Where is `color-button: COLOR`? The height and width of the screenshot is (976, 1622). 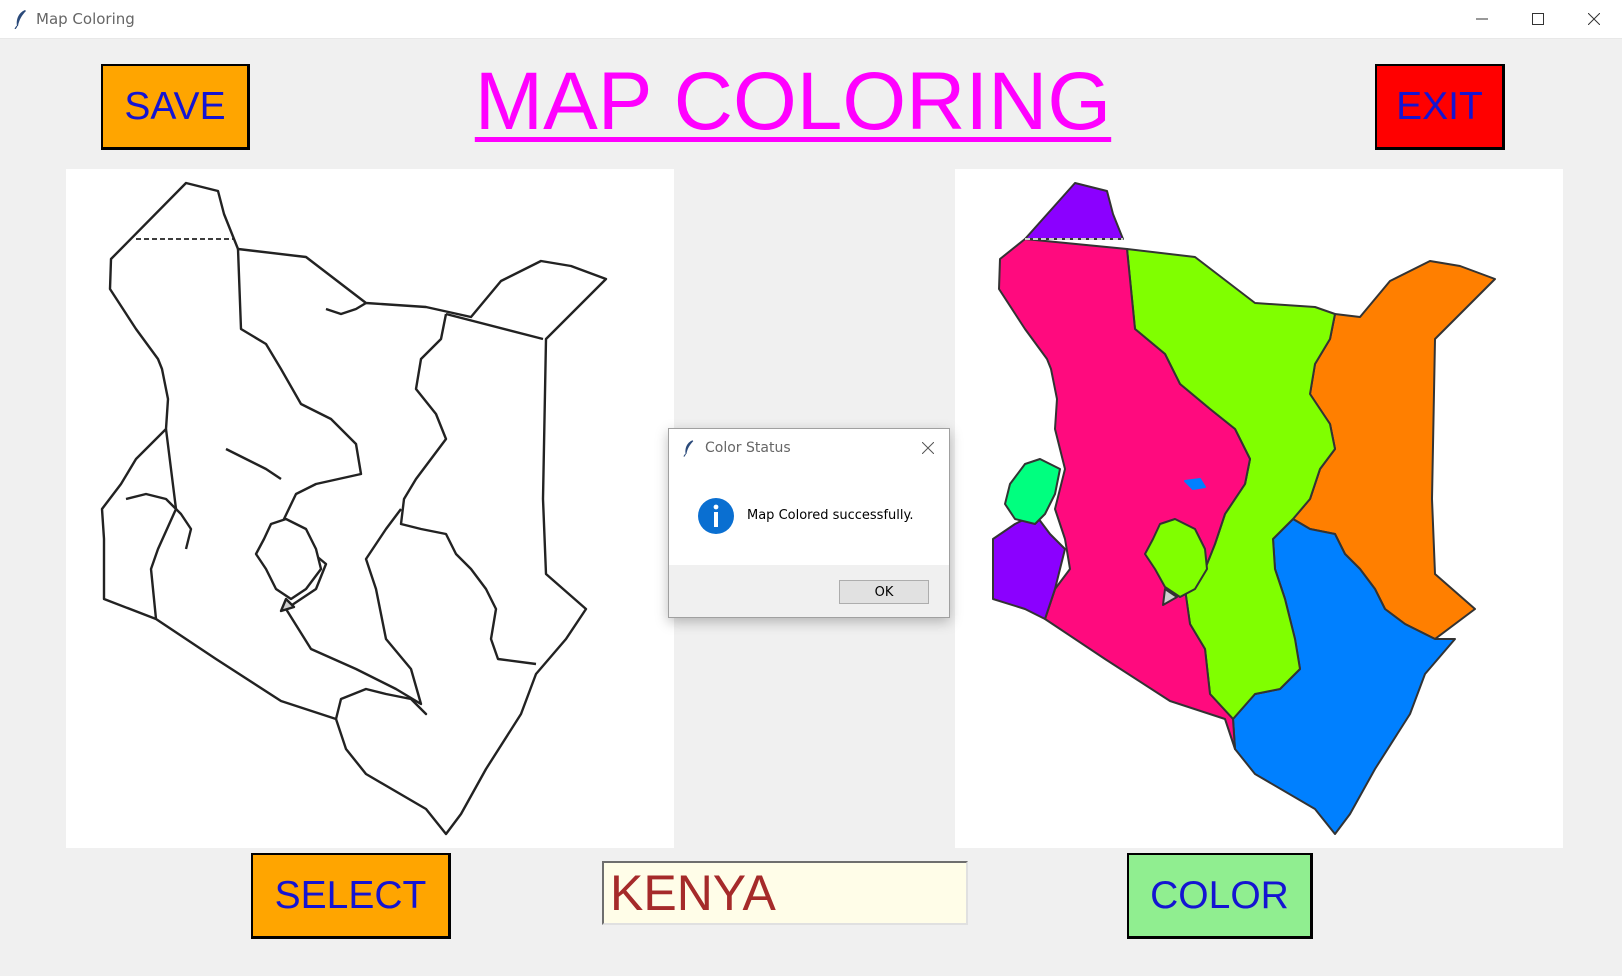 color-button: COLOR is located at coordinates (1220, 896).